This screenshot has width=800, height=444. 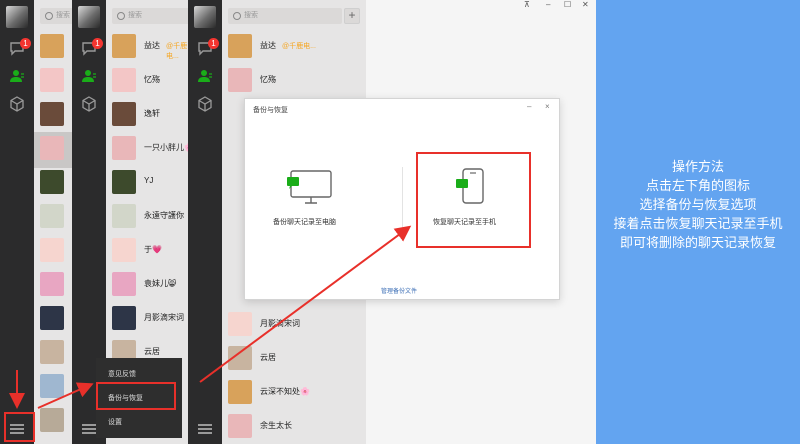 I want to click on instruction-line: 接着点击恢复聊天记录至手机, so click(x=698, y=224).